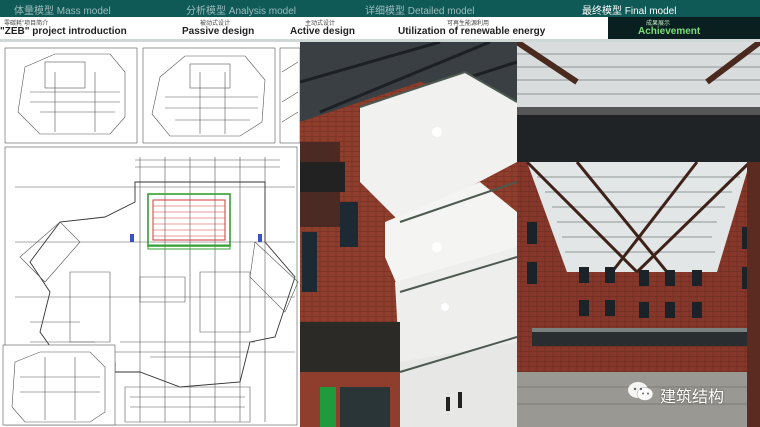 The image size is (760, 427). Describe the element at coordinates (669, 31) in the screenshot. I see `subtab-en-label: Achievement` at that location.